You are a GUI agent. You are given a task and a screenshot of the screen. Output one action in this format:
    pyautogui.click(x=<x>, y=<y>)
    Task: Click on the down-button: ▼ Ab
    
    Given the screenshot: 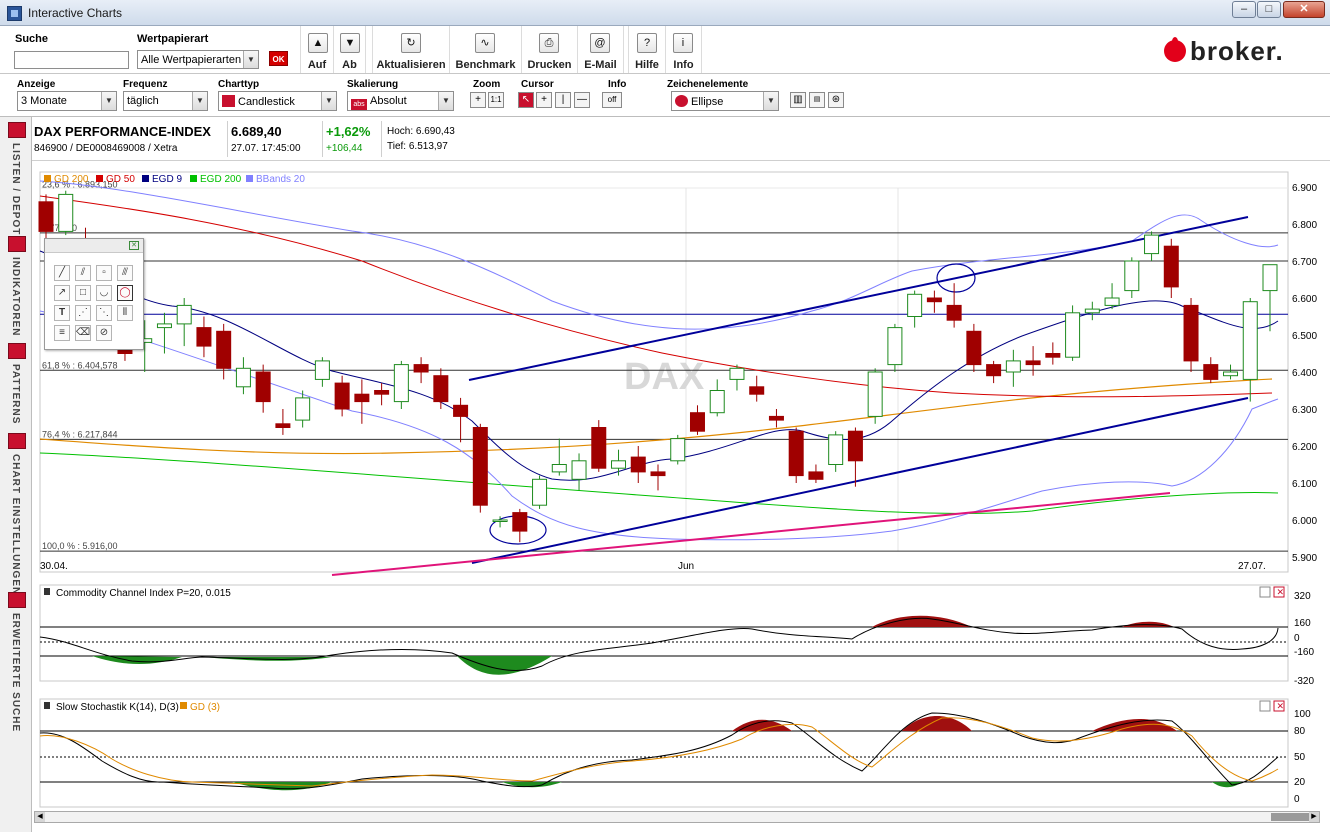 What is the action you would take?
    pyautogui.click(x=350, y=49)
    